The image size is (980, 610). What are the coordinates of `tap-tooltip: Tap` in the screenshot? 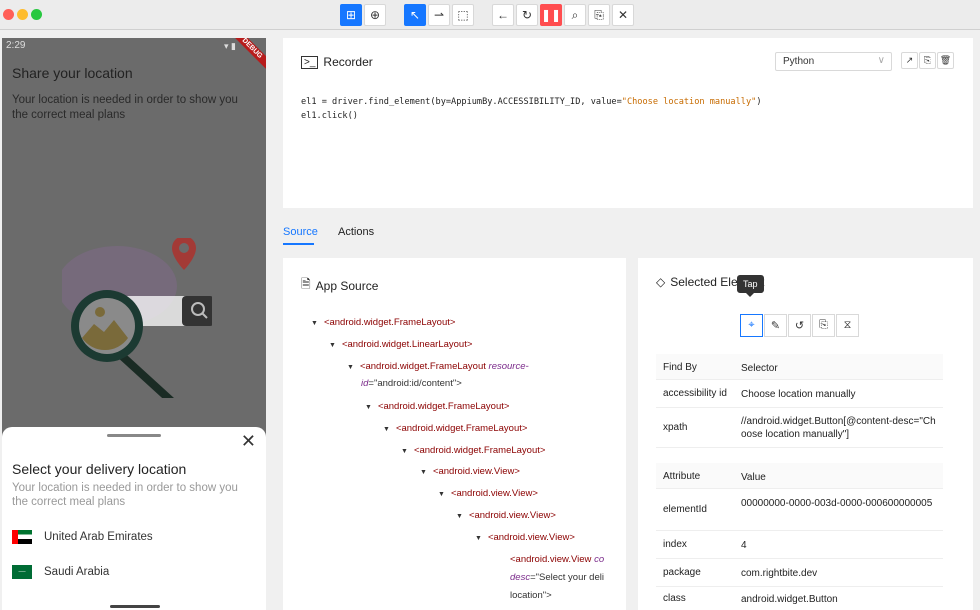 It's located at (750, 286).